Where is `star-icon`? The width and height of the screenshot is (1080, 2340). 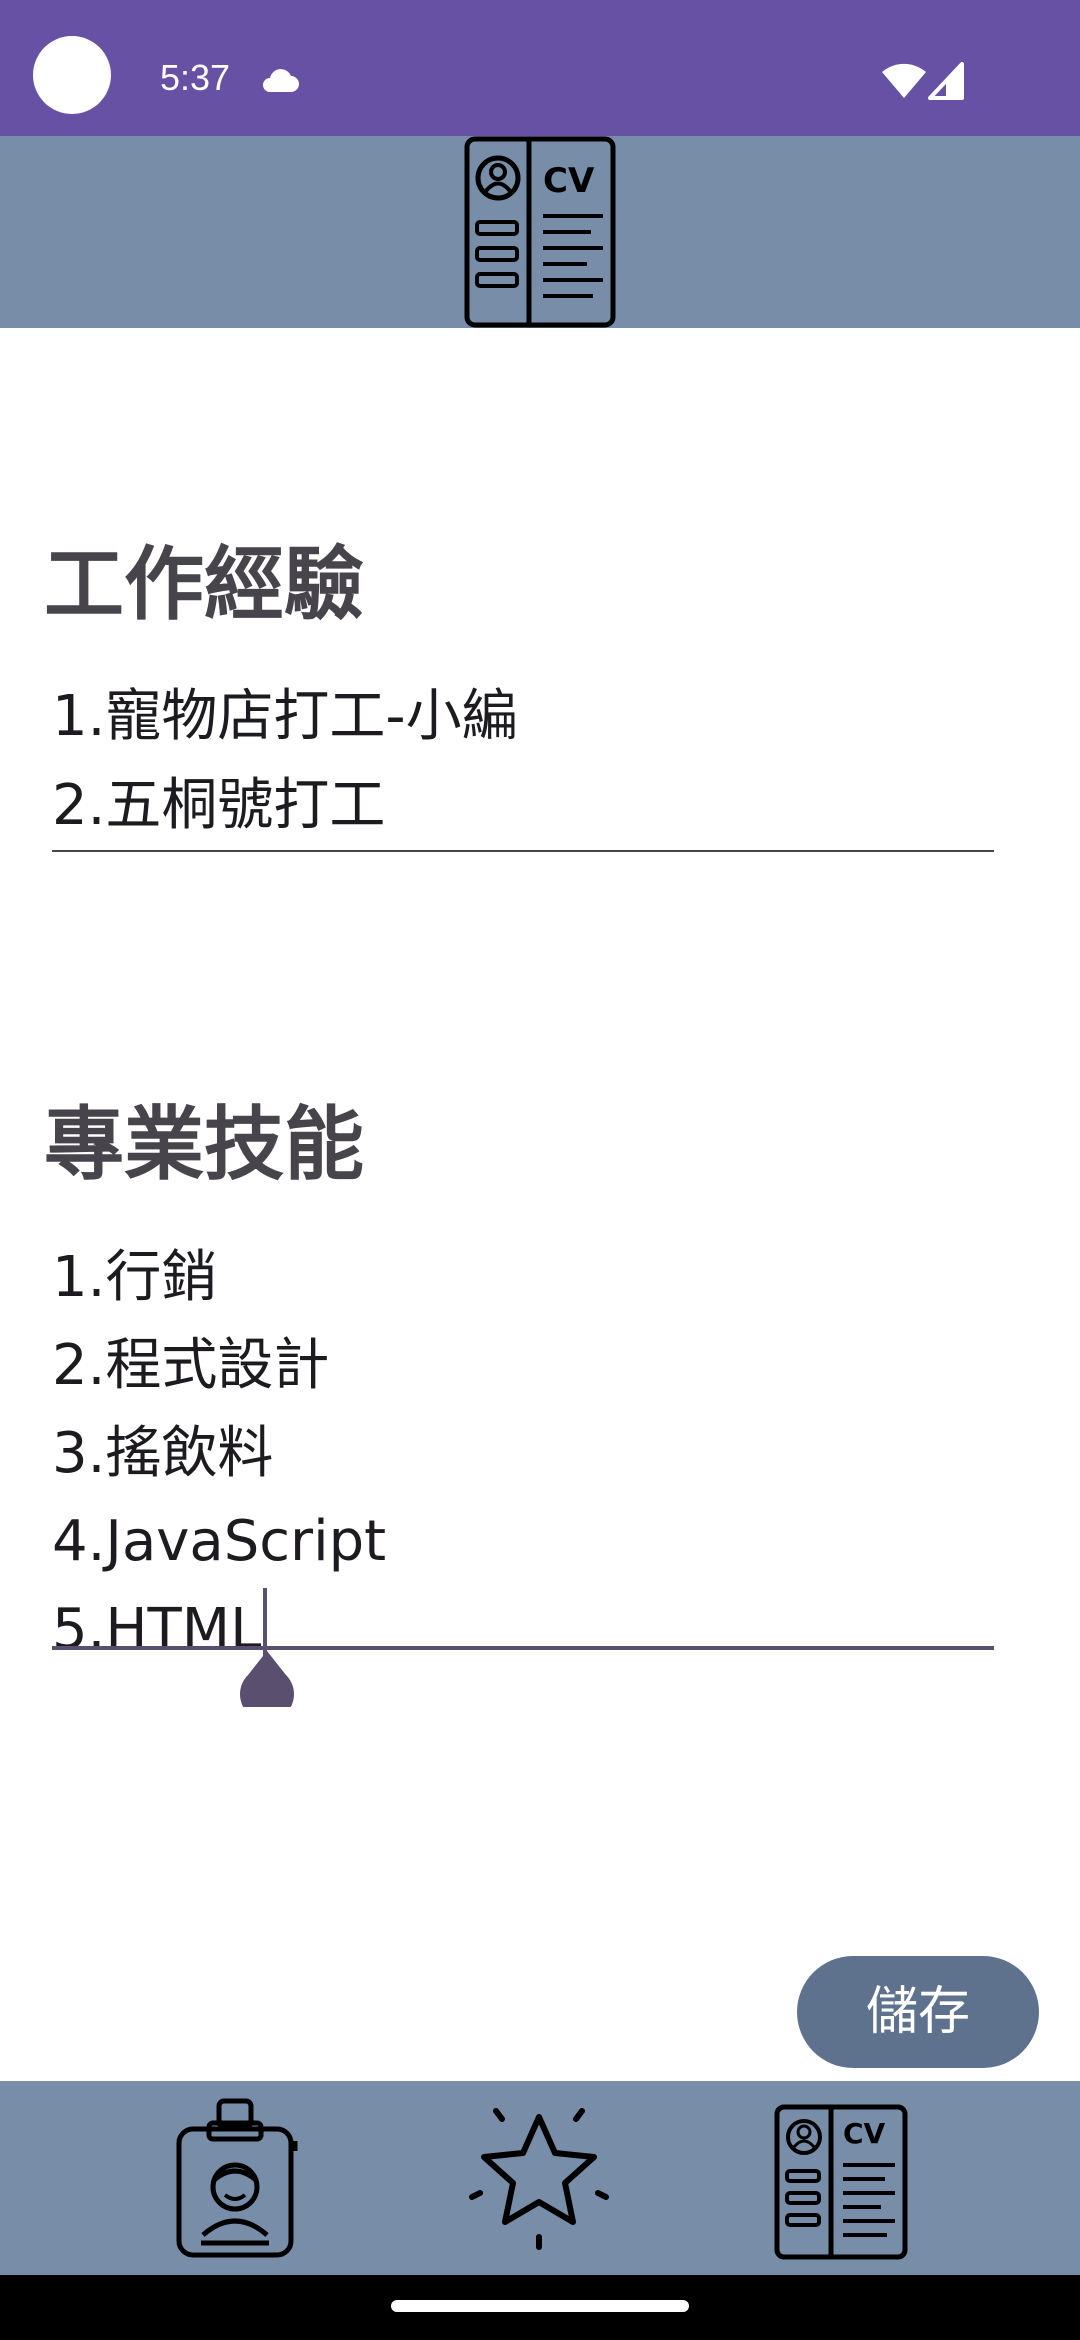
star-icon is located at coordinates (539, 2179).